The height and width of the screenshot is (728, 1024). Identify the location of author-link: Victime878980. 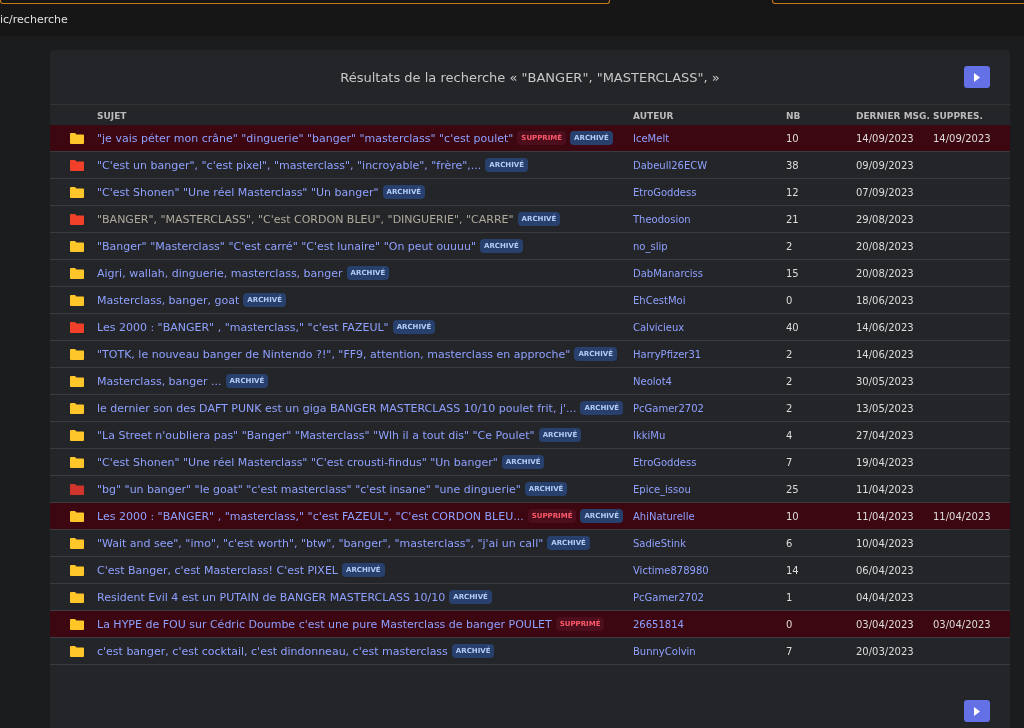
(709, 570).